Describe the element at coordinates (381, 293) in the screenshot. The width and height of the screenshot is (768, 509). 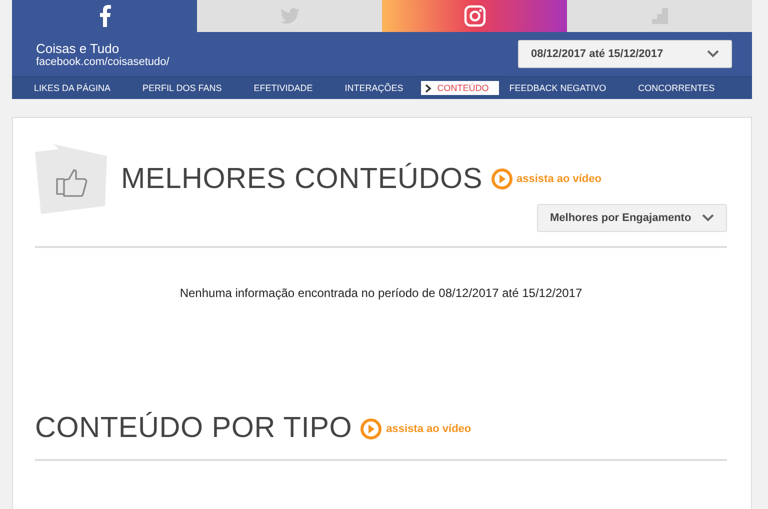
I see `empty-message: Nenhuma informação encontrada no período de 08/12/2017 até 15/12/2017` at that location.